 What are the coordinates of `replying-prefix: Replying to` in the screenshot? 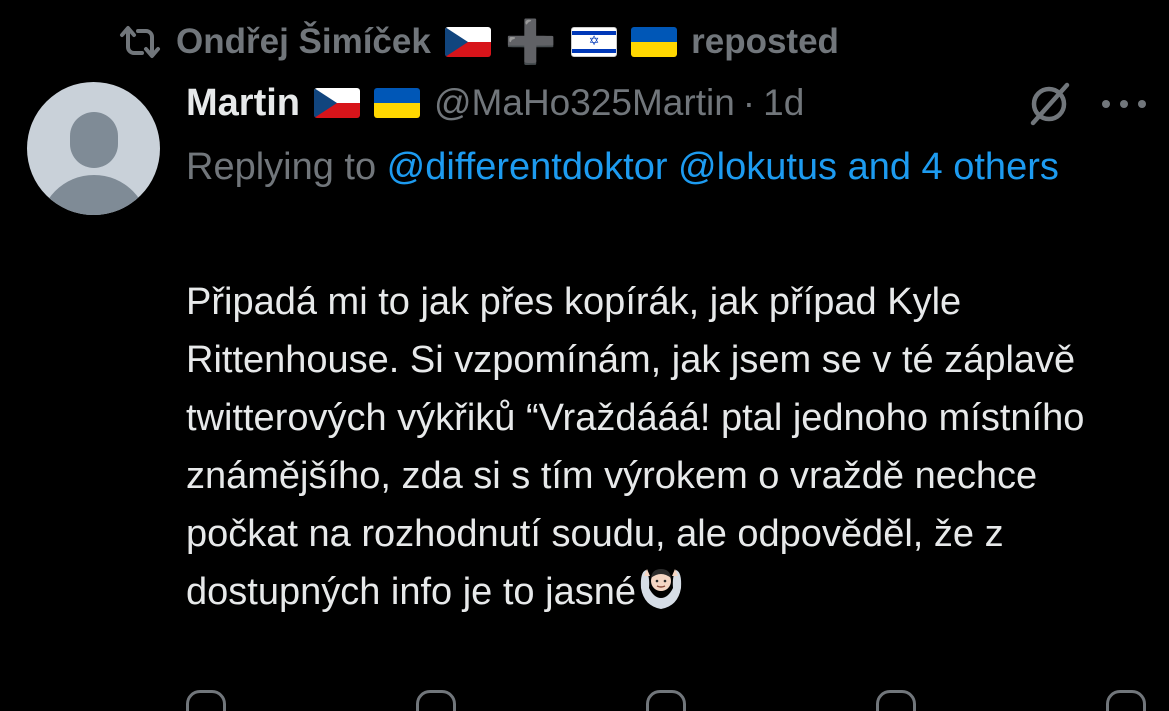 It's located at (286, 167).